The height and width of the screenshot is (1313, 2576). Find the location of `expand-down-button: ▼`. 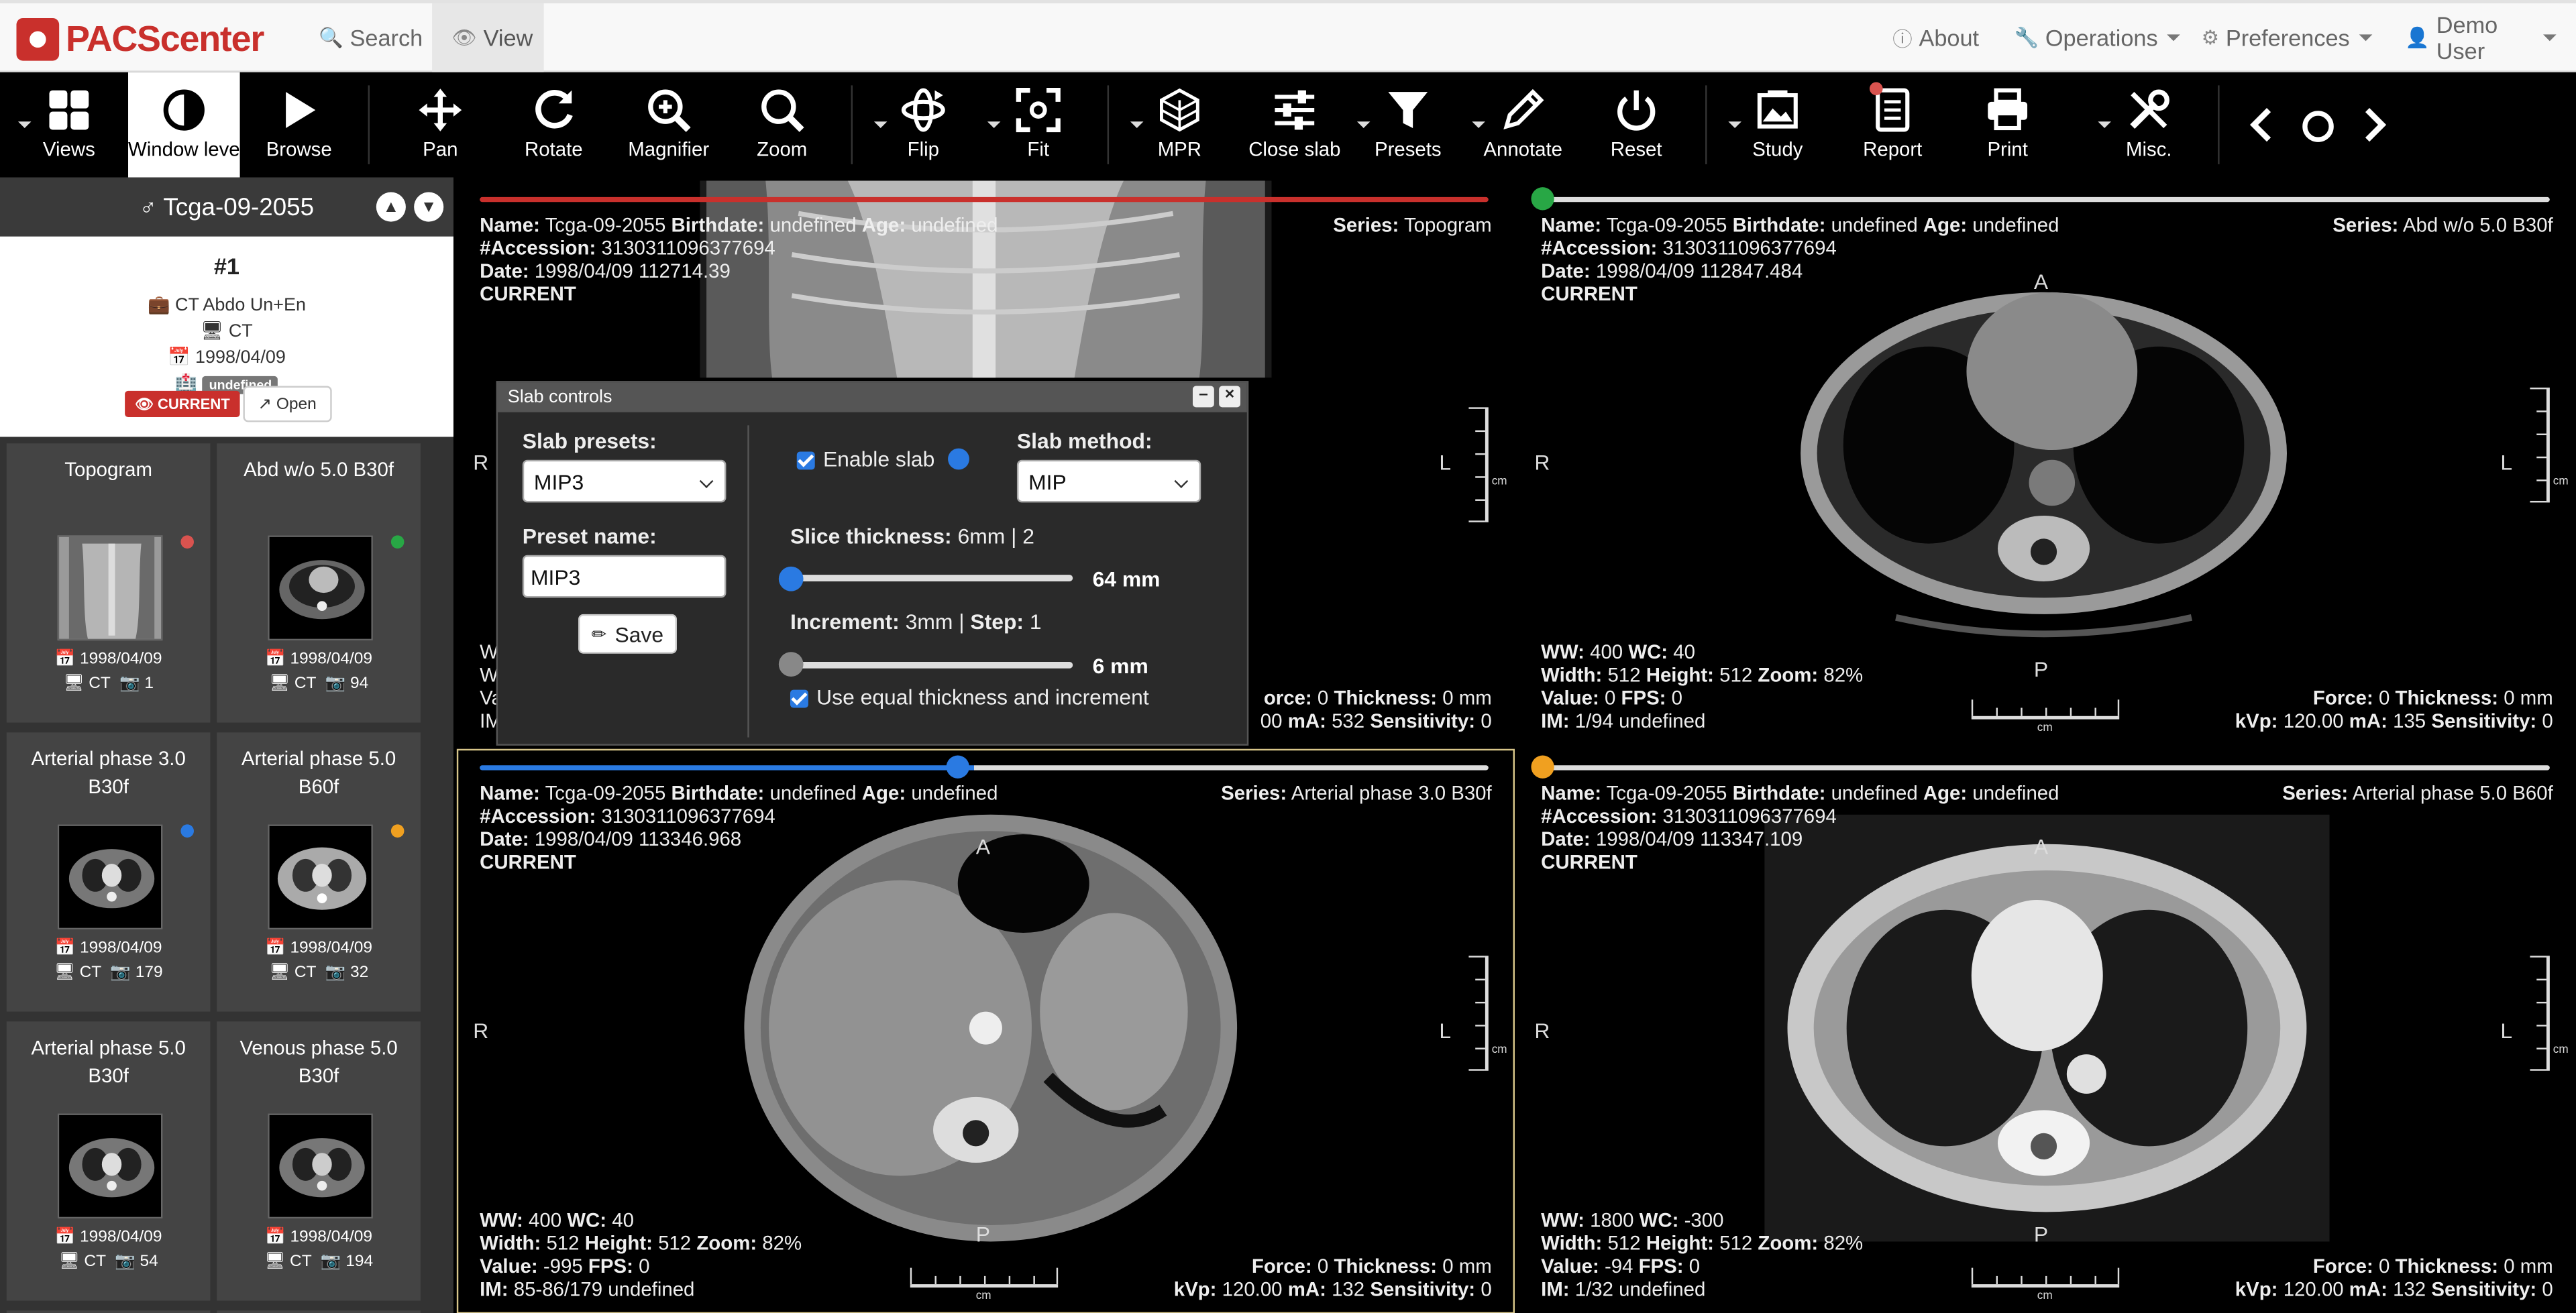

expand-down-button: ▼ is located at coordinates (429, 207).